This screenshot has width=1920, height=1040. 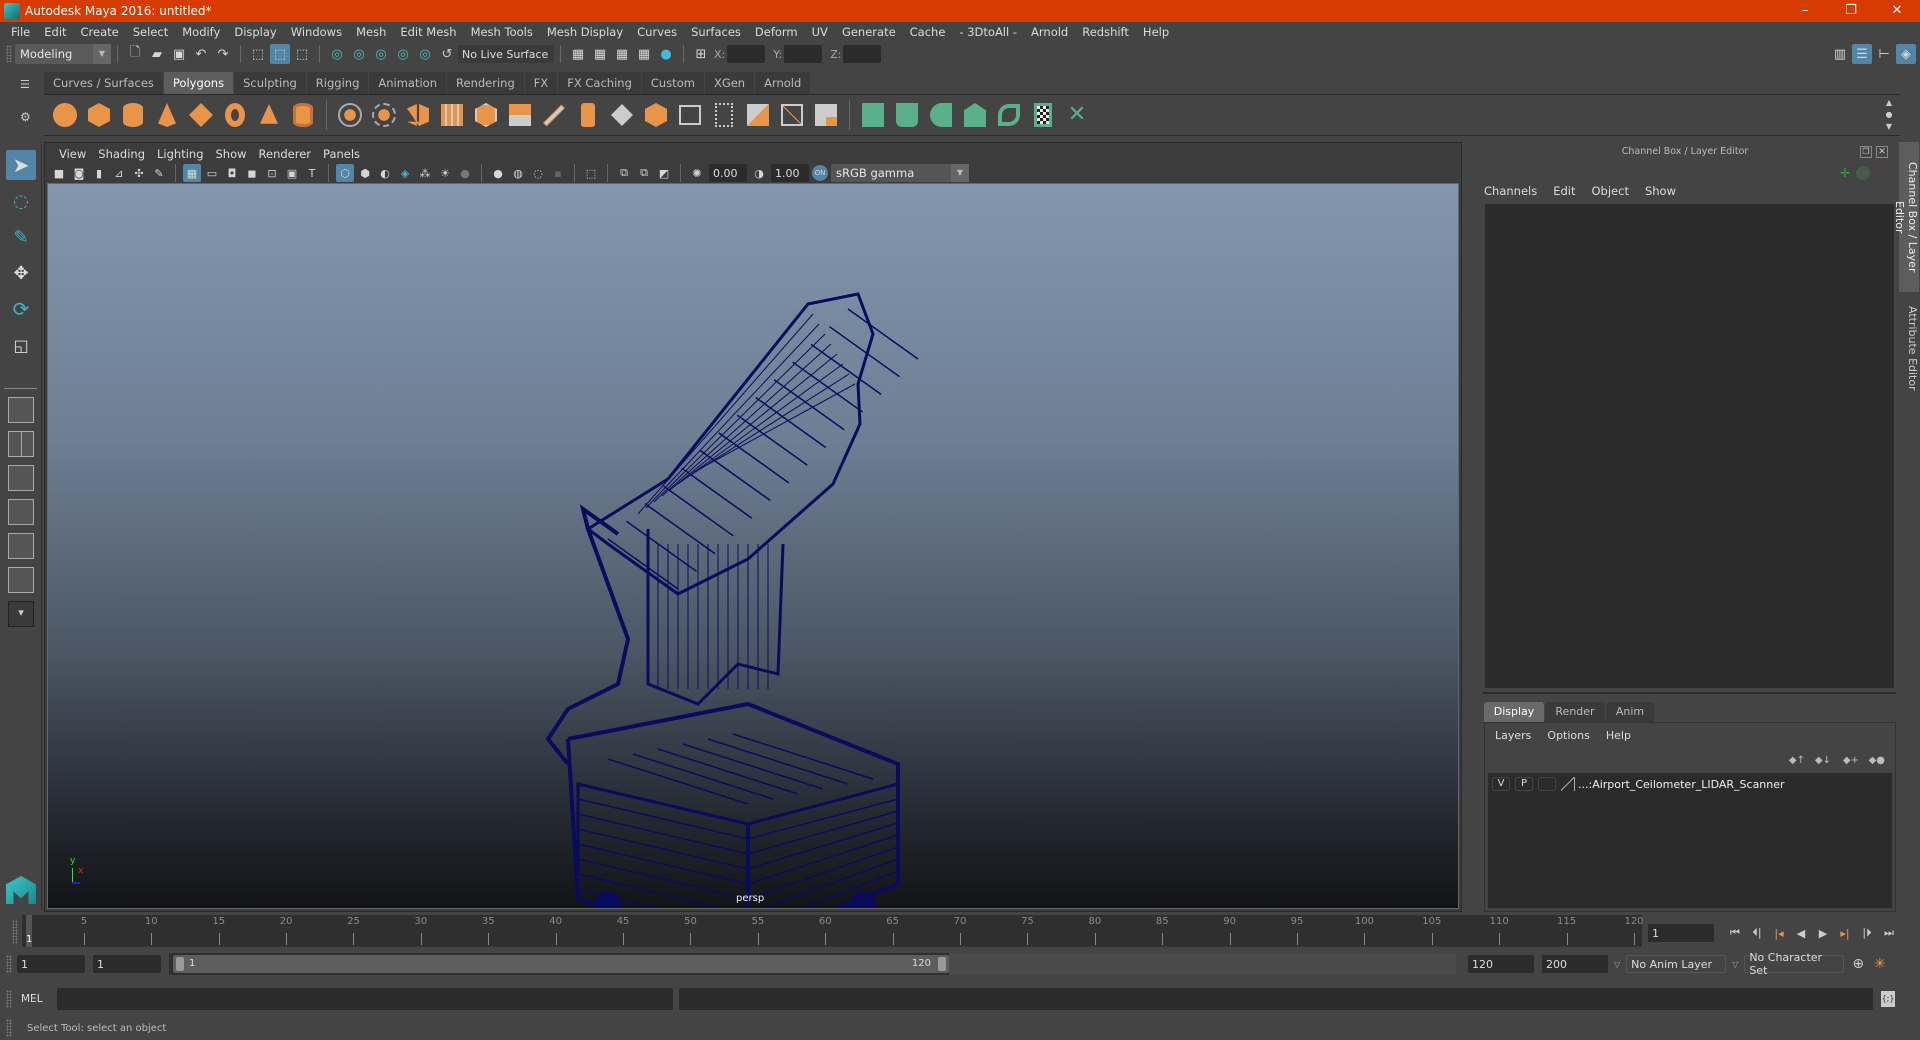 I want to click on poly-cylinder-icon, so click(x=133, y=115).